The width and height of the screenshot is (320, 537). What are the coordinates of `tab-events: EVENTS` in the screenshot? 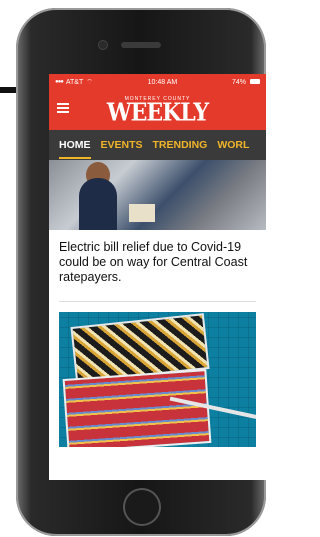 It's located at (122, 145).